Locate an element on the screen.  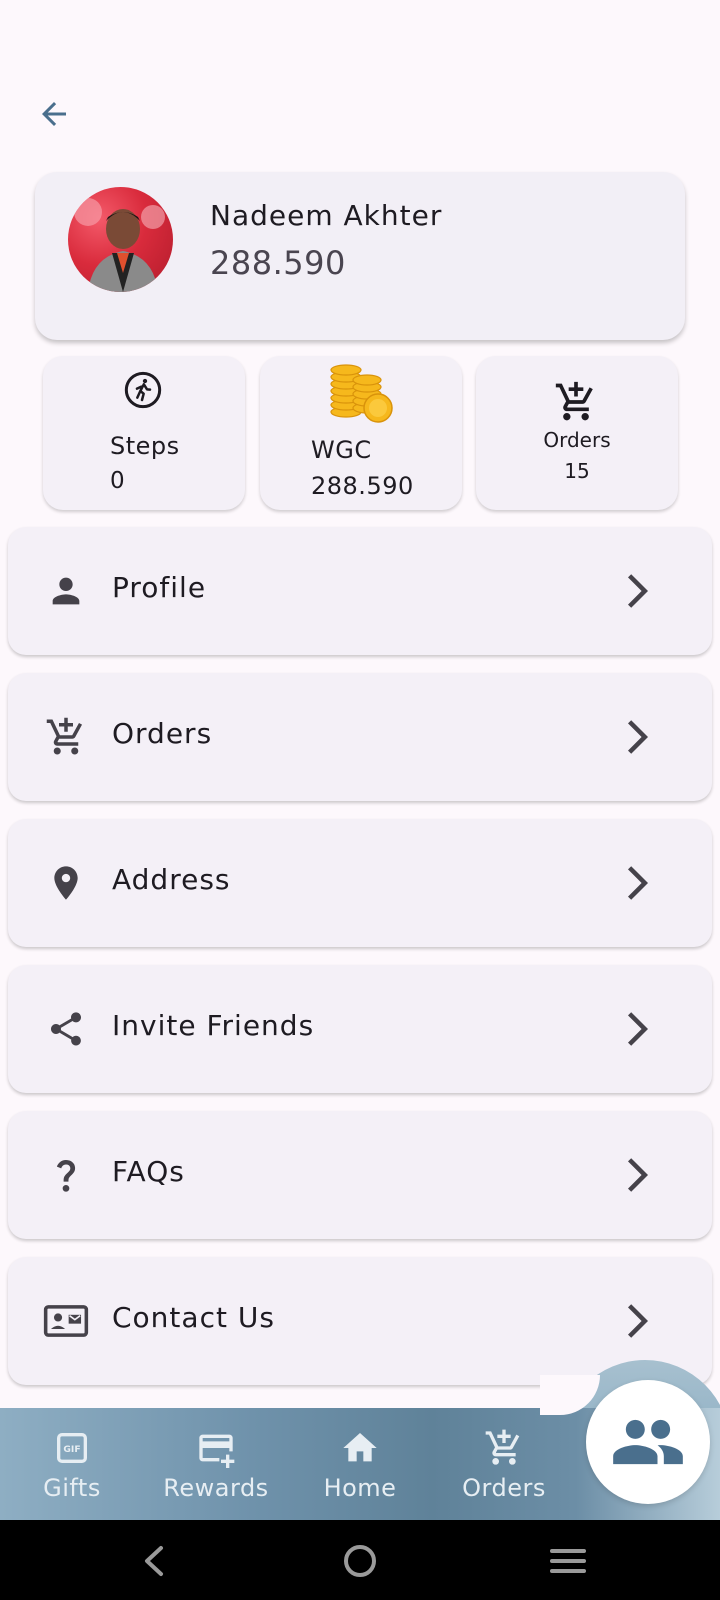
menu-item-contact-us: Contact Us is located at coordinates (360, 1321).